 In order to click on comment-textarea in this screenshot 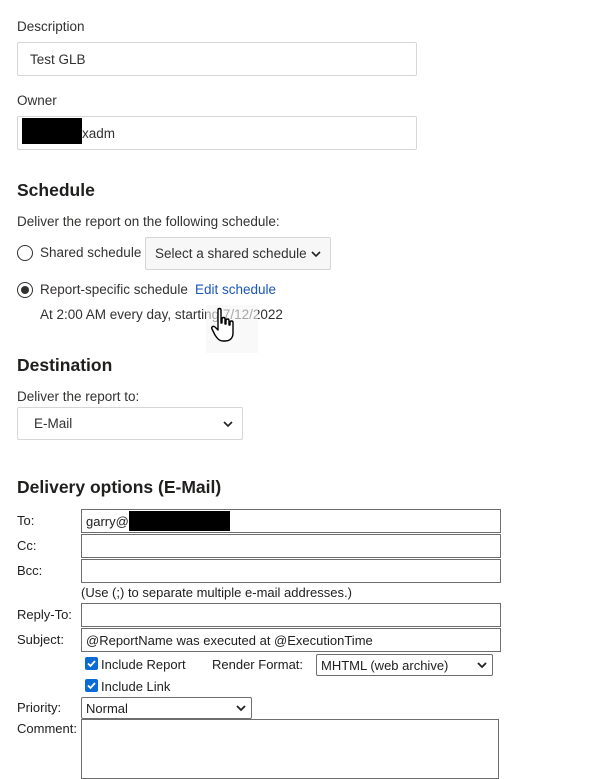, I will do `click(290, 749)`.